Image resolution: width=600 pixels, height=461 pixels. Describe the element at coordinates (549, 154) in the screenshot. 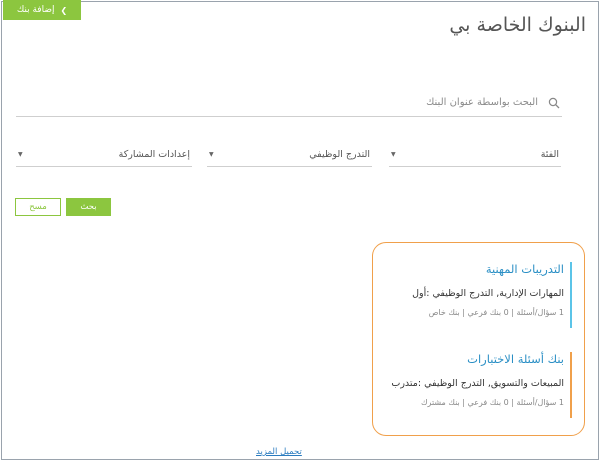

I see `category-label: الفئة` at that location.